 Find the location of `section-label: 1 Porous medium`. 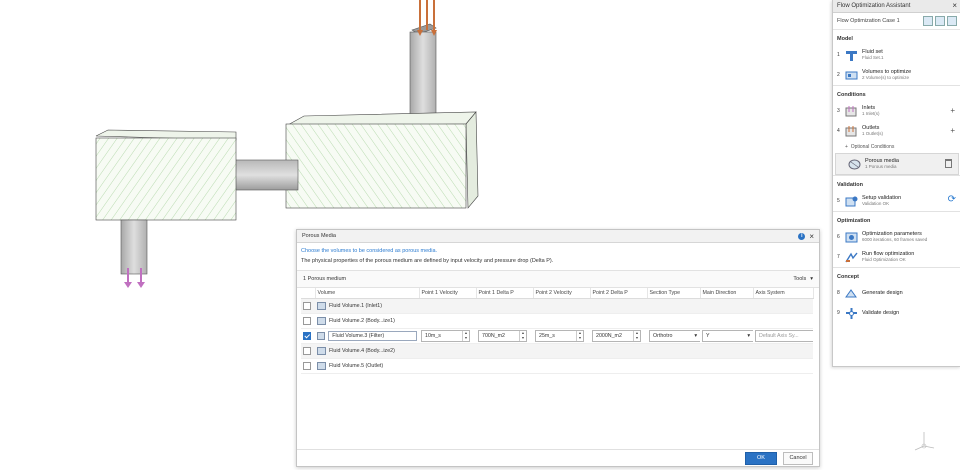

section-label: 1 Porous medium is located at coordinates (325, 279).